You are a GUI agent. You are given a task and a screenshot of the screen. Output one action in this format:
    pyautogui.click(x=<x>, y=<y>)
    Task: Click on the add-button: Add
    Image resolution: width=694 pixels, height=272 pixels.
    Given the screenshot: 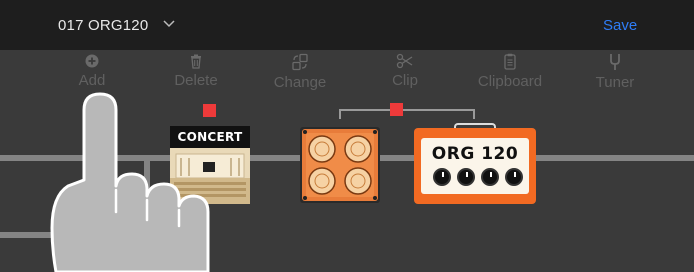 What is the action you would take?
    pyautogui.click(x=92, y=71)
    